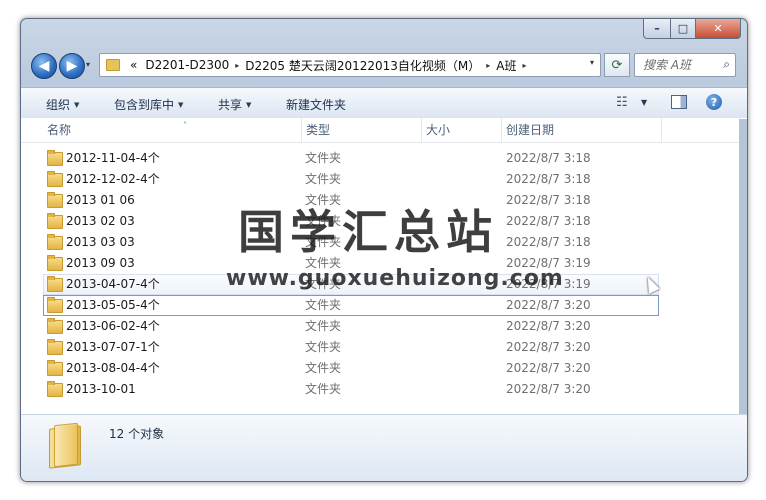 The image size is (766, 500). I want to click on maximize-button: □, so click(683, 29).